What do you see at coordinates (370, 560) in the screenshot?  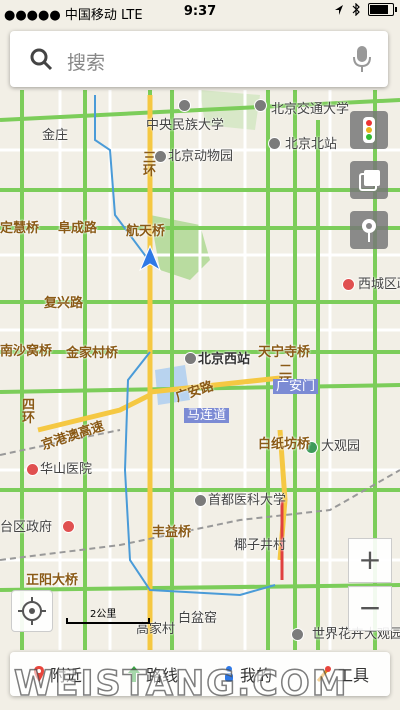 I see `zoom-in-button: +` at bounding box center [370, 560].